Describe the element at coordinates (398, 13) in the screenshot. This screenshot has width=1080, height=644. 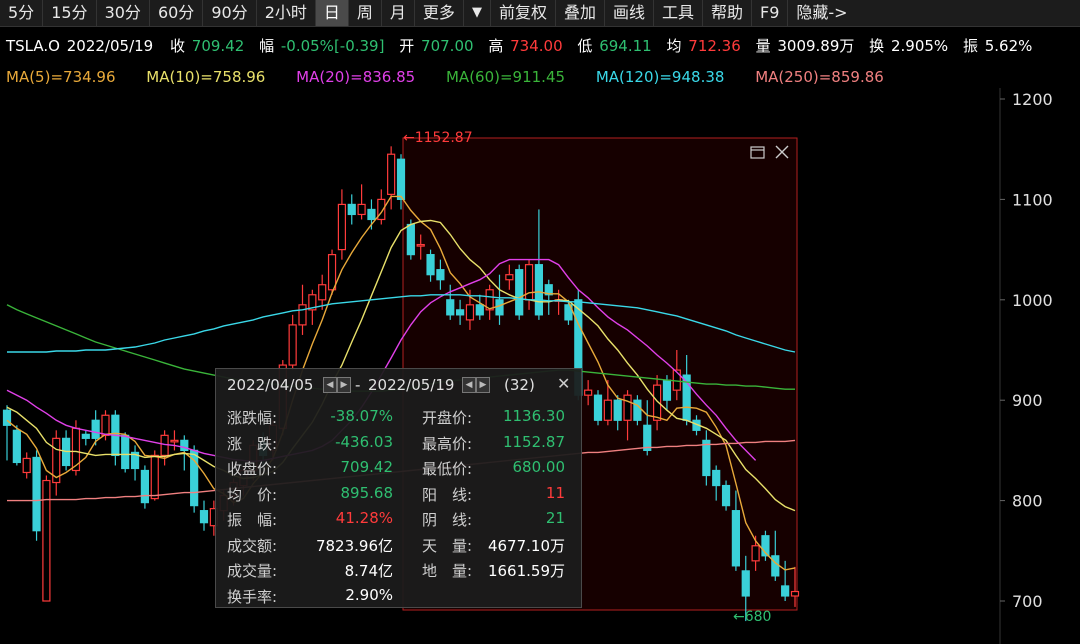
I see `period-month-button: 月` at that location.